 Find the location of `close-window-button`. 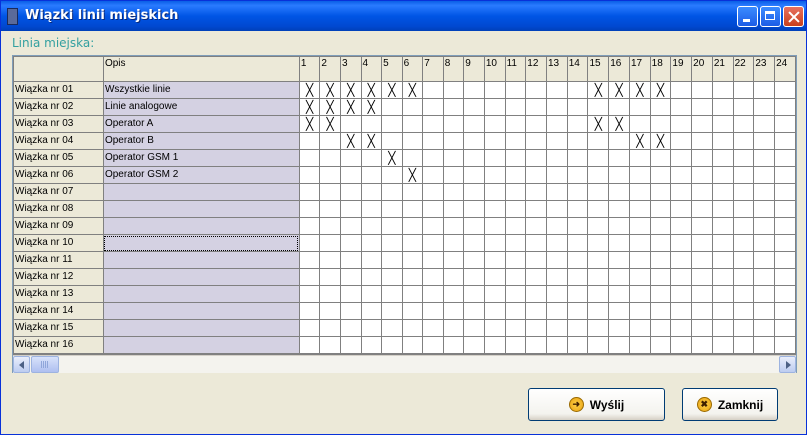

close-window-button is located at coordinates (793, 16).